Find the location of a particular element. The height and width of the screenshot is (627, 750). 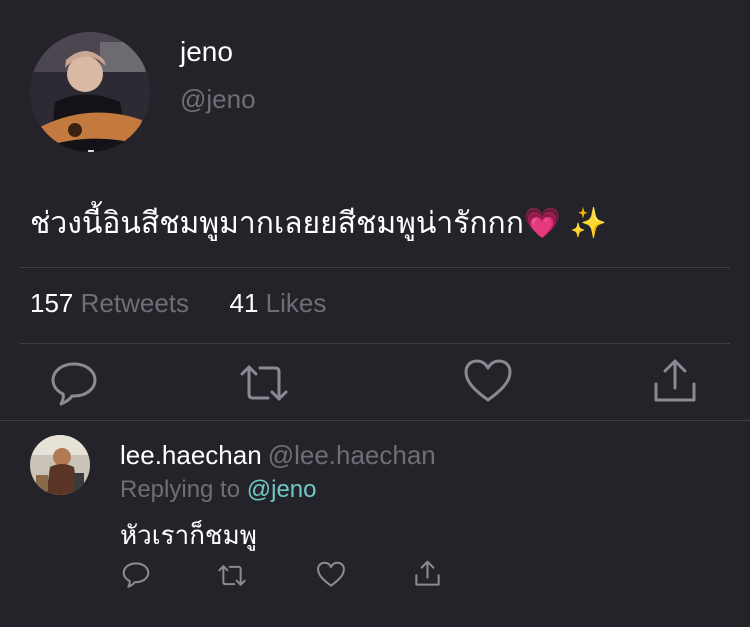

retweets-stat: 157 Retweets is located at coordinates (113, 303).